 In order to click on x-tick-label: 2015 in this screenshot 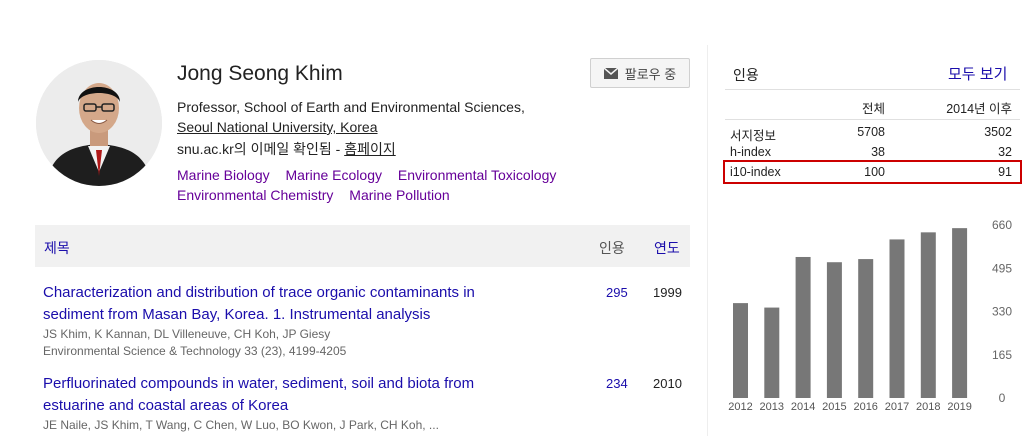, I will do `click(834, 407)`.